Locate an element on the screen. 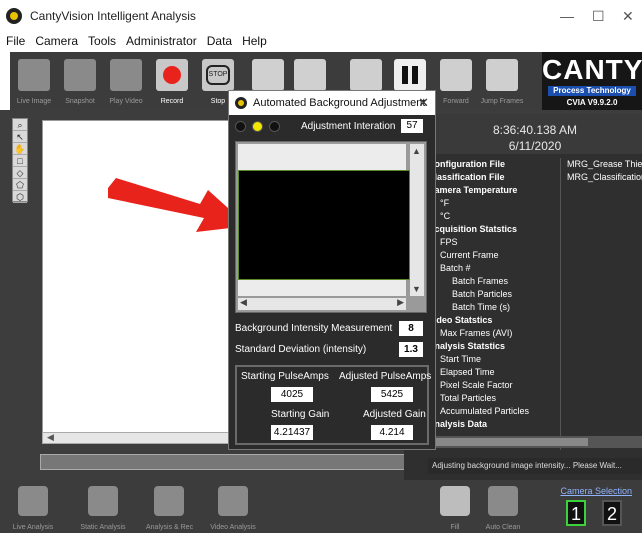 The image size is (642, 533). tree-item: Acquisition Statstics is located at coordinates (493, 229).